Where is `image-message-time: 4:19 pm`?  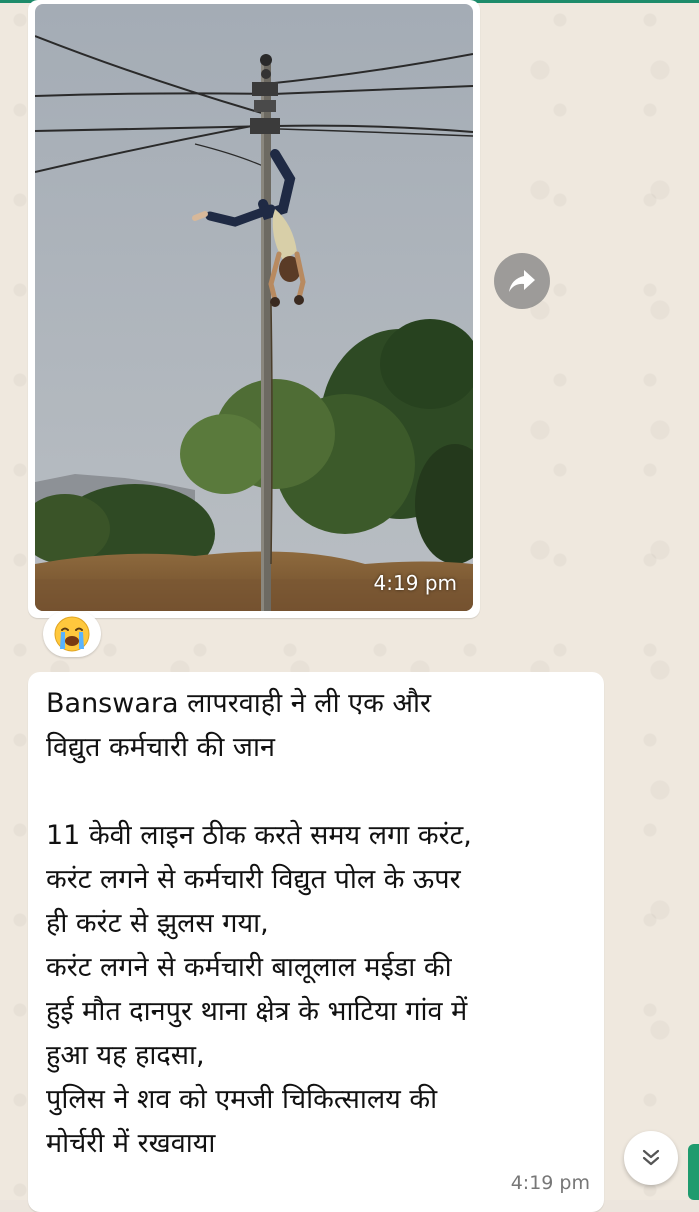 image-message-time: 4:19 pm is located at coordinates (415, 583).